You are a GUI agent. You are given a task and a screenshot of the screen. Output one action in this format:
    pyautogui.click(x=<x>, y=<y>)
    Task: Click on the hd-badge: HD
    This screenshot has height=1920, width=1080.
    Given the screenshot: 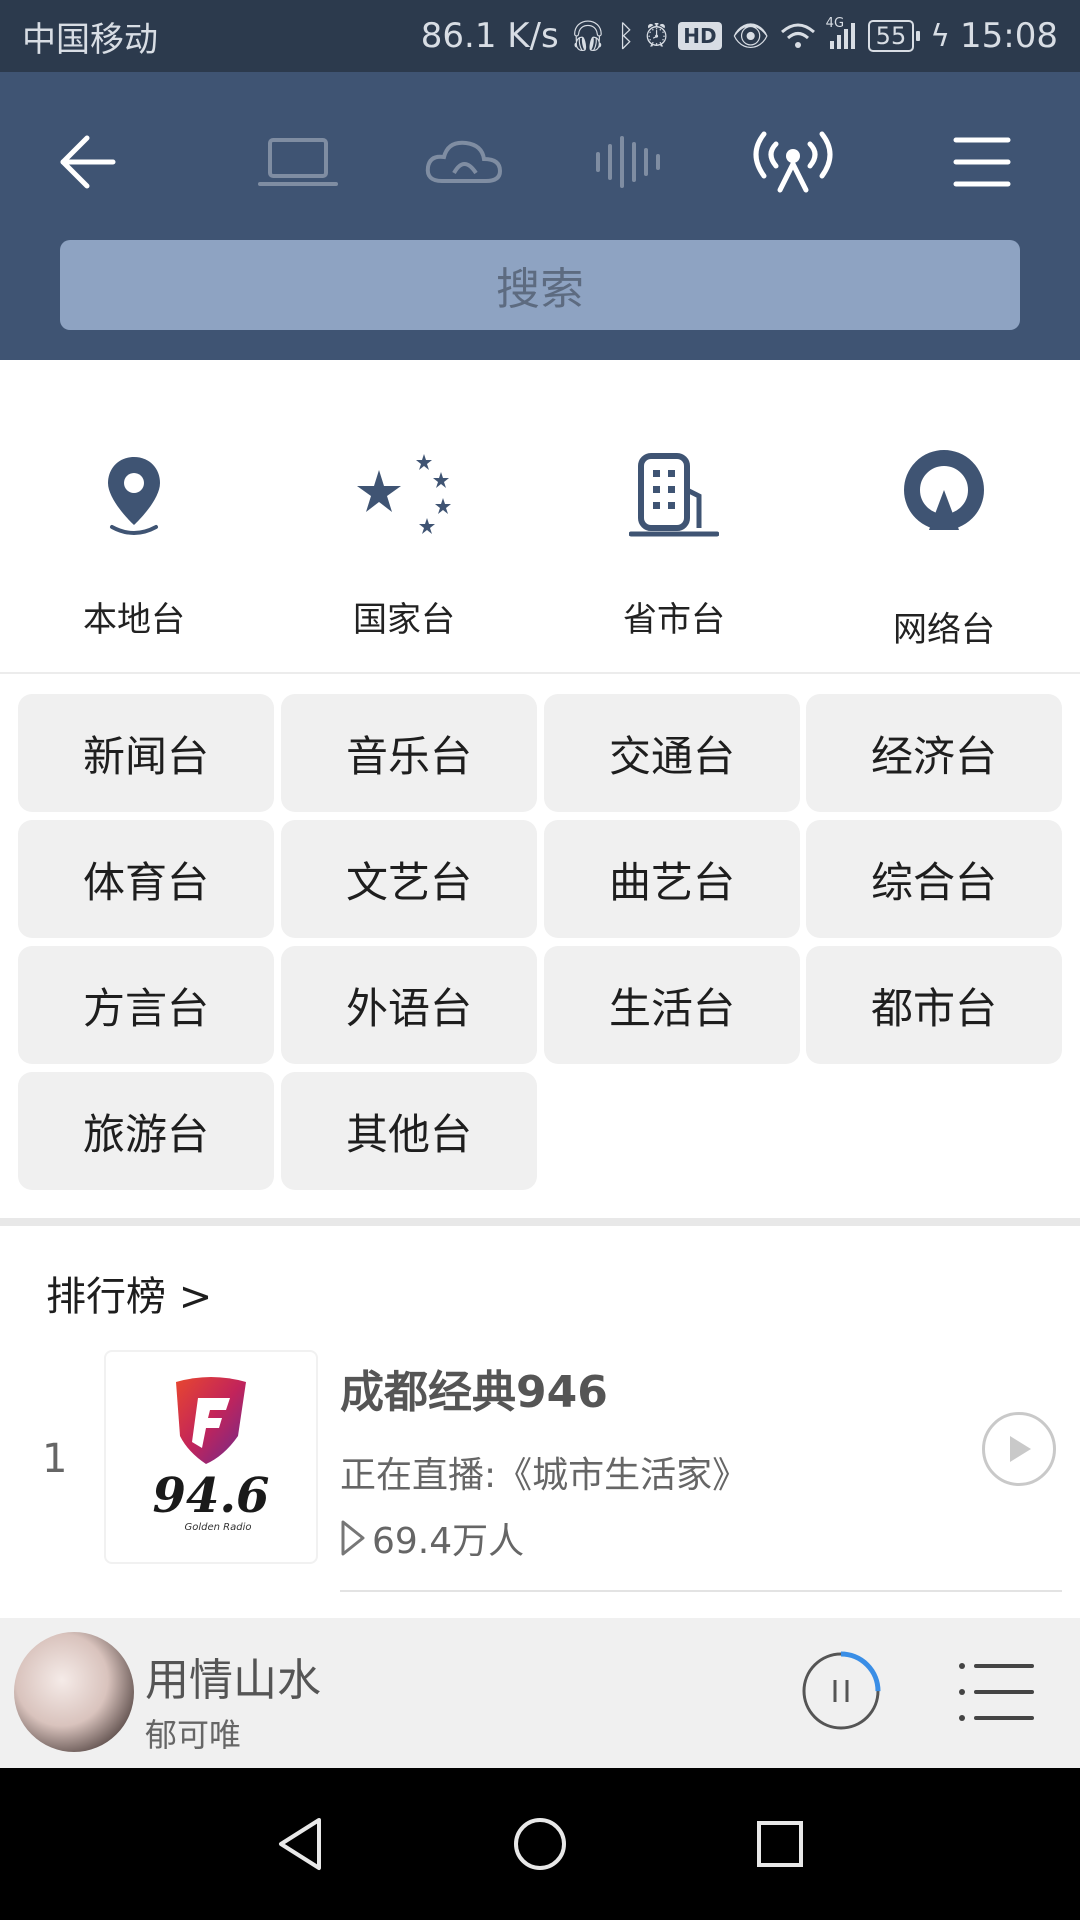 What is the action you would take?
    pyautogui.click(x=700, y=36)
    